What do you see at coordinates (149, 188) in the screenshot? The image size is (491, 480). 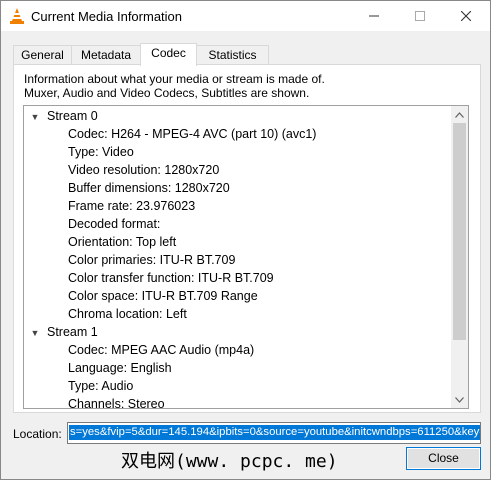 I see `tree-item-property: Buffer dimensions: 1280x720` at bounding box center [149, 188].